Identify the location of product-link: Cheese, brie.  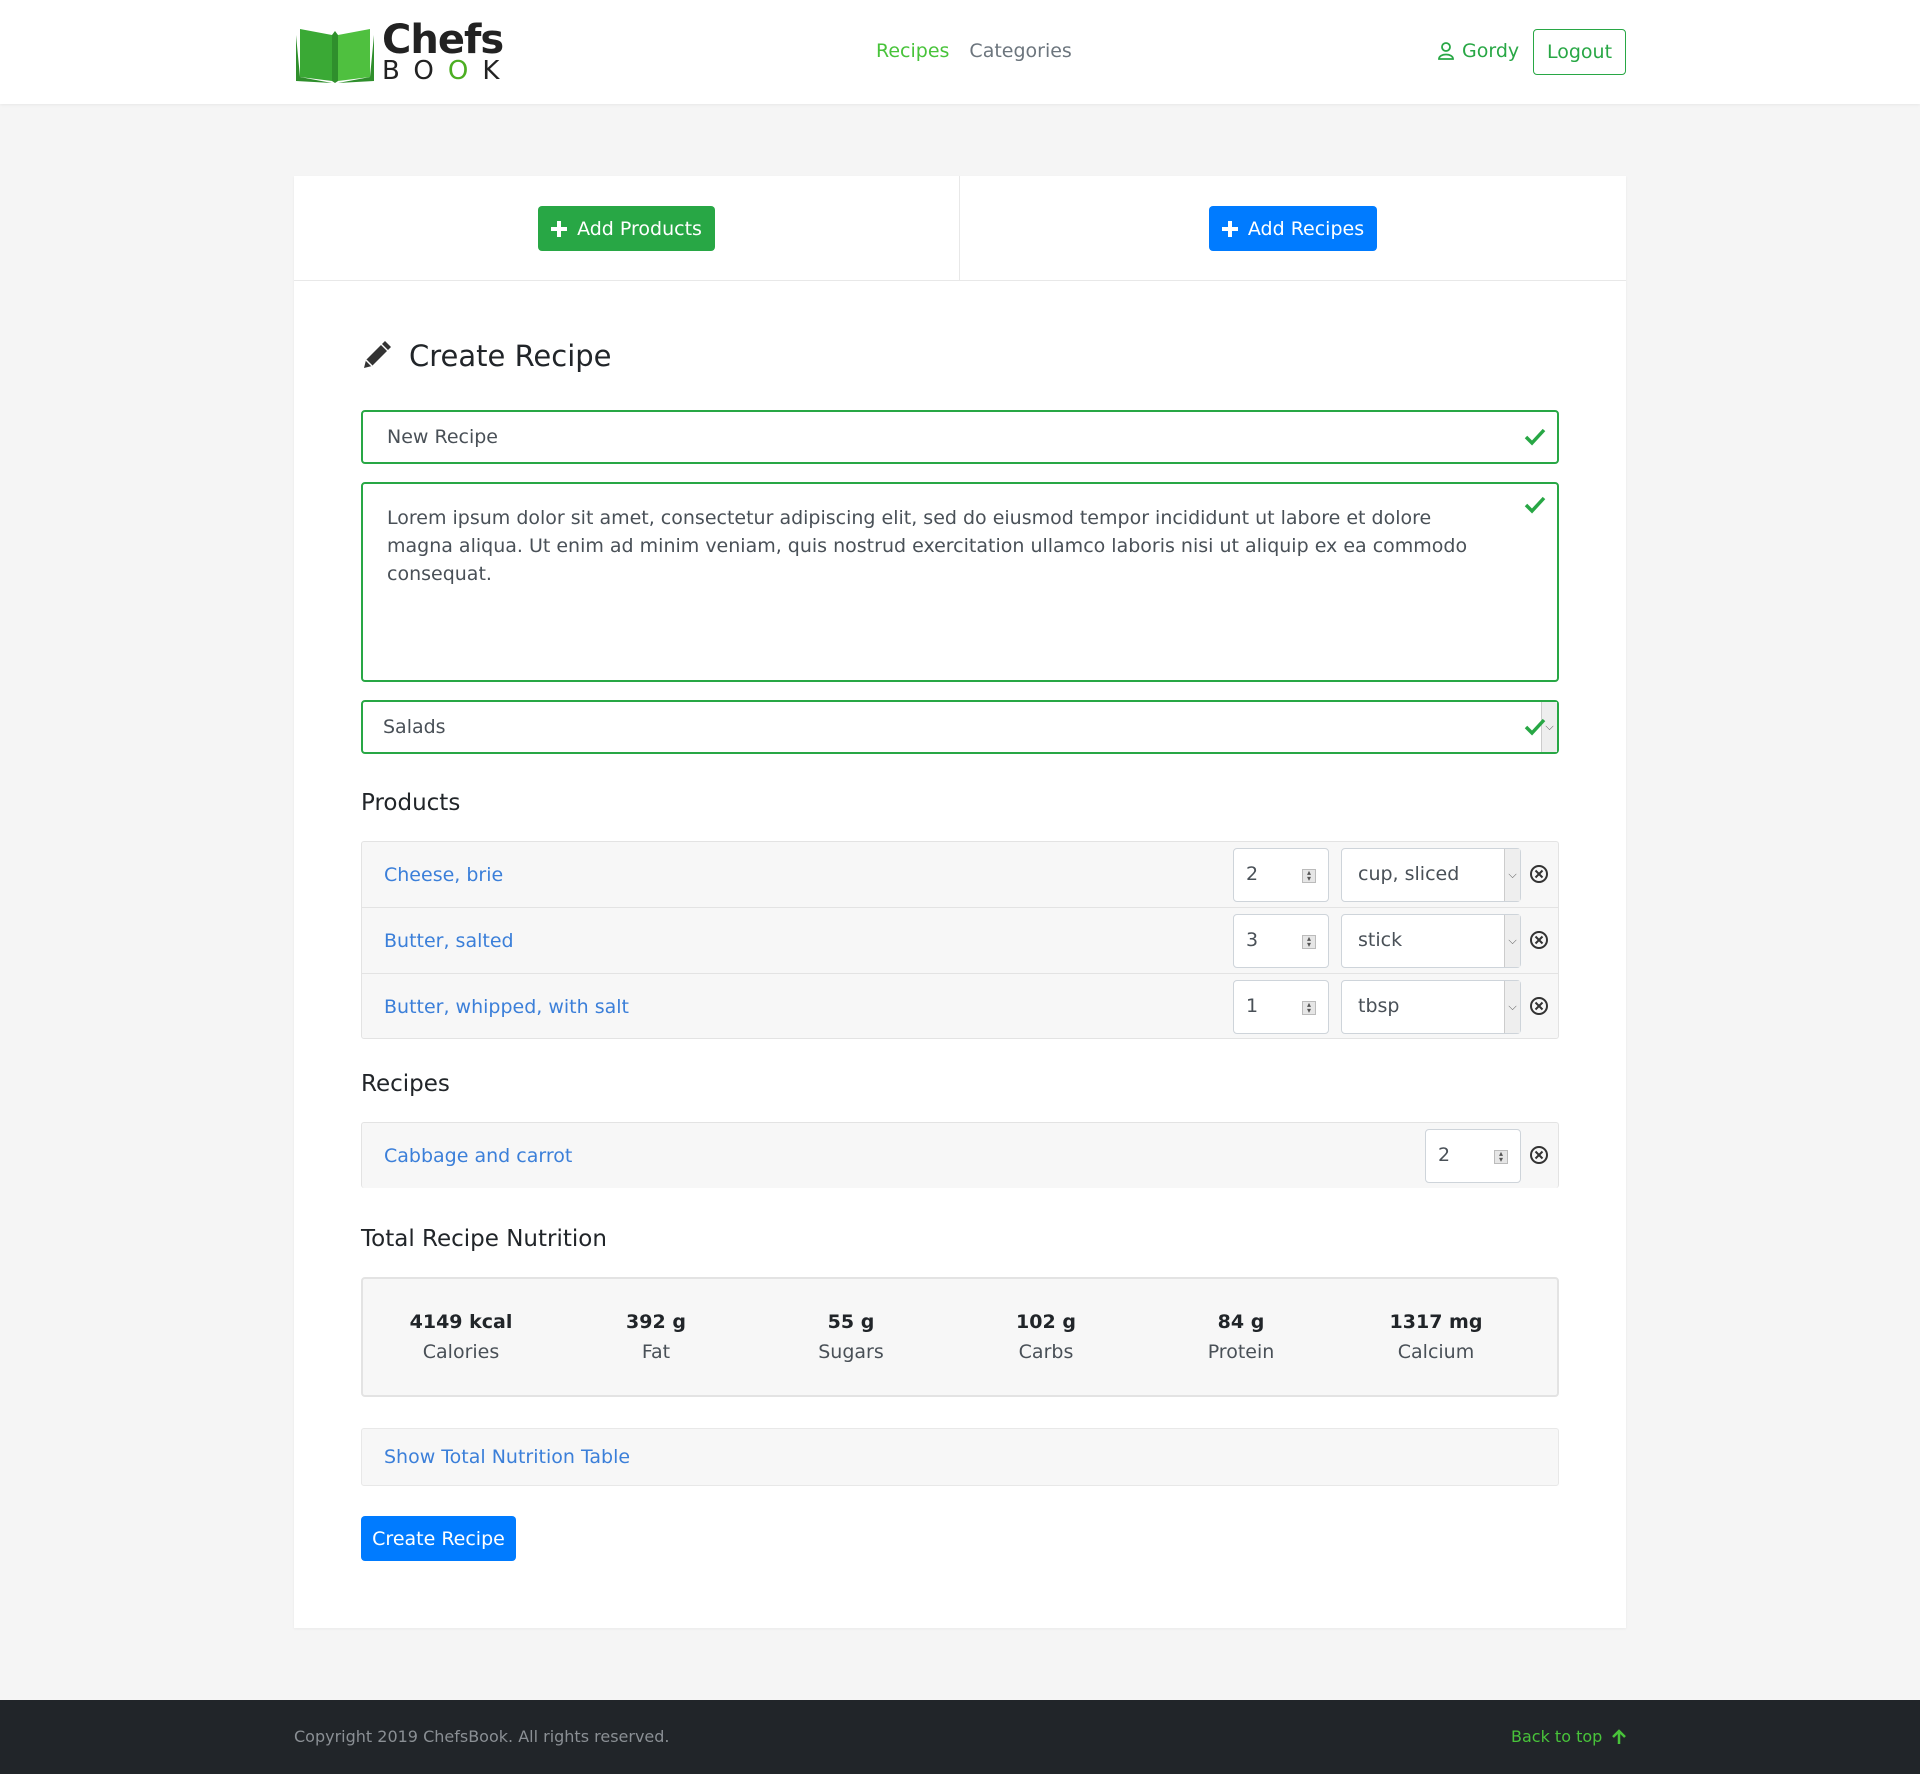
(443, 875).